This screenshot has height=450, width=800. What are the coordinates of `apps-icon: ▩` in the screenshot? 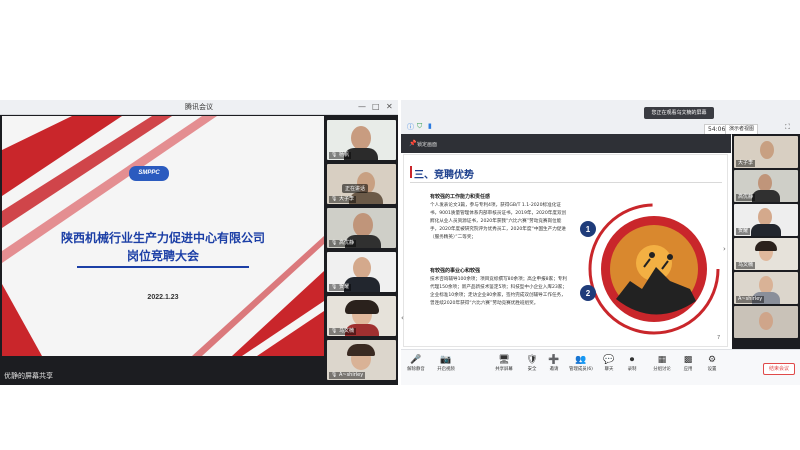 It's located at (688, 360).